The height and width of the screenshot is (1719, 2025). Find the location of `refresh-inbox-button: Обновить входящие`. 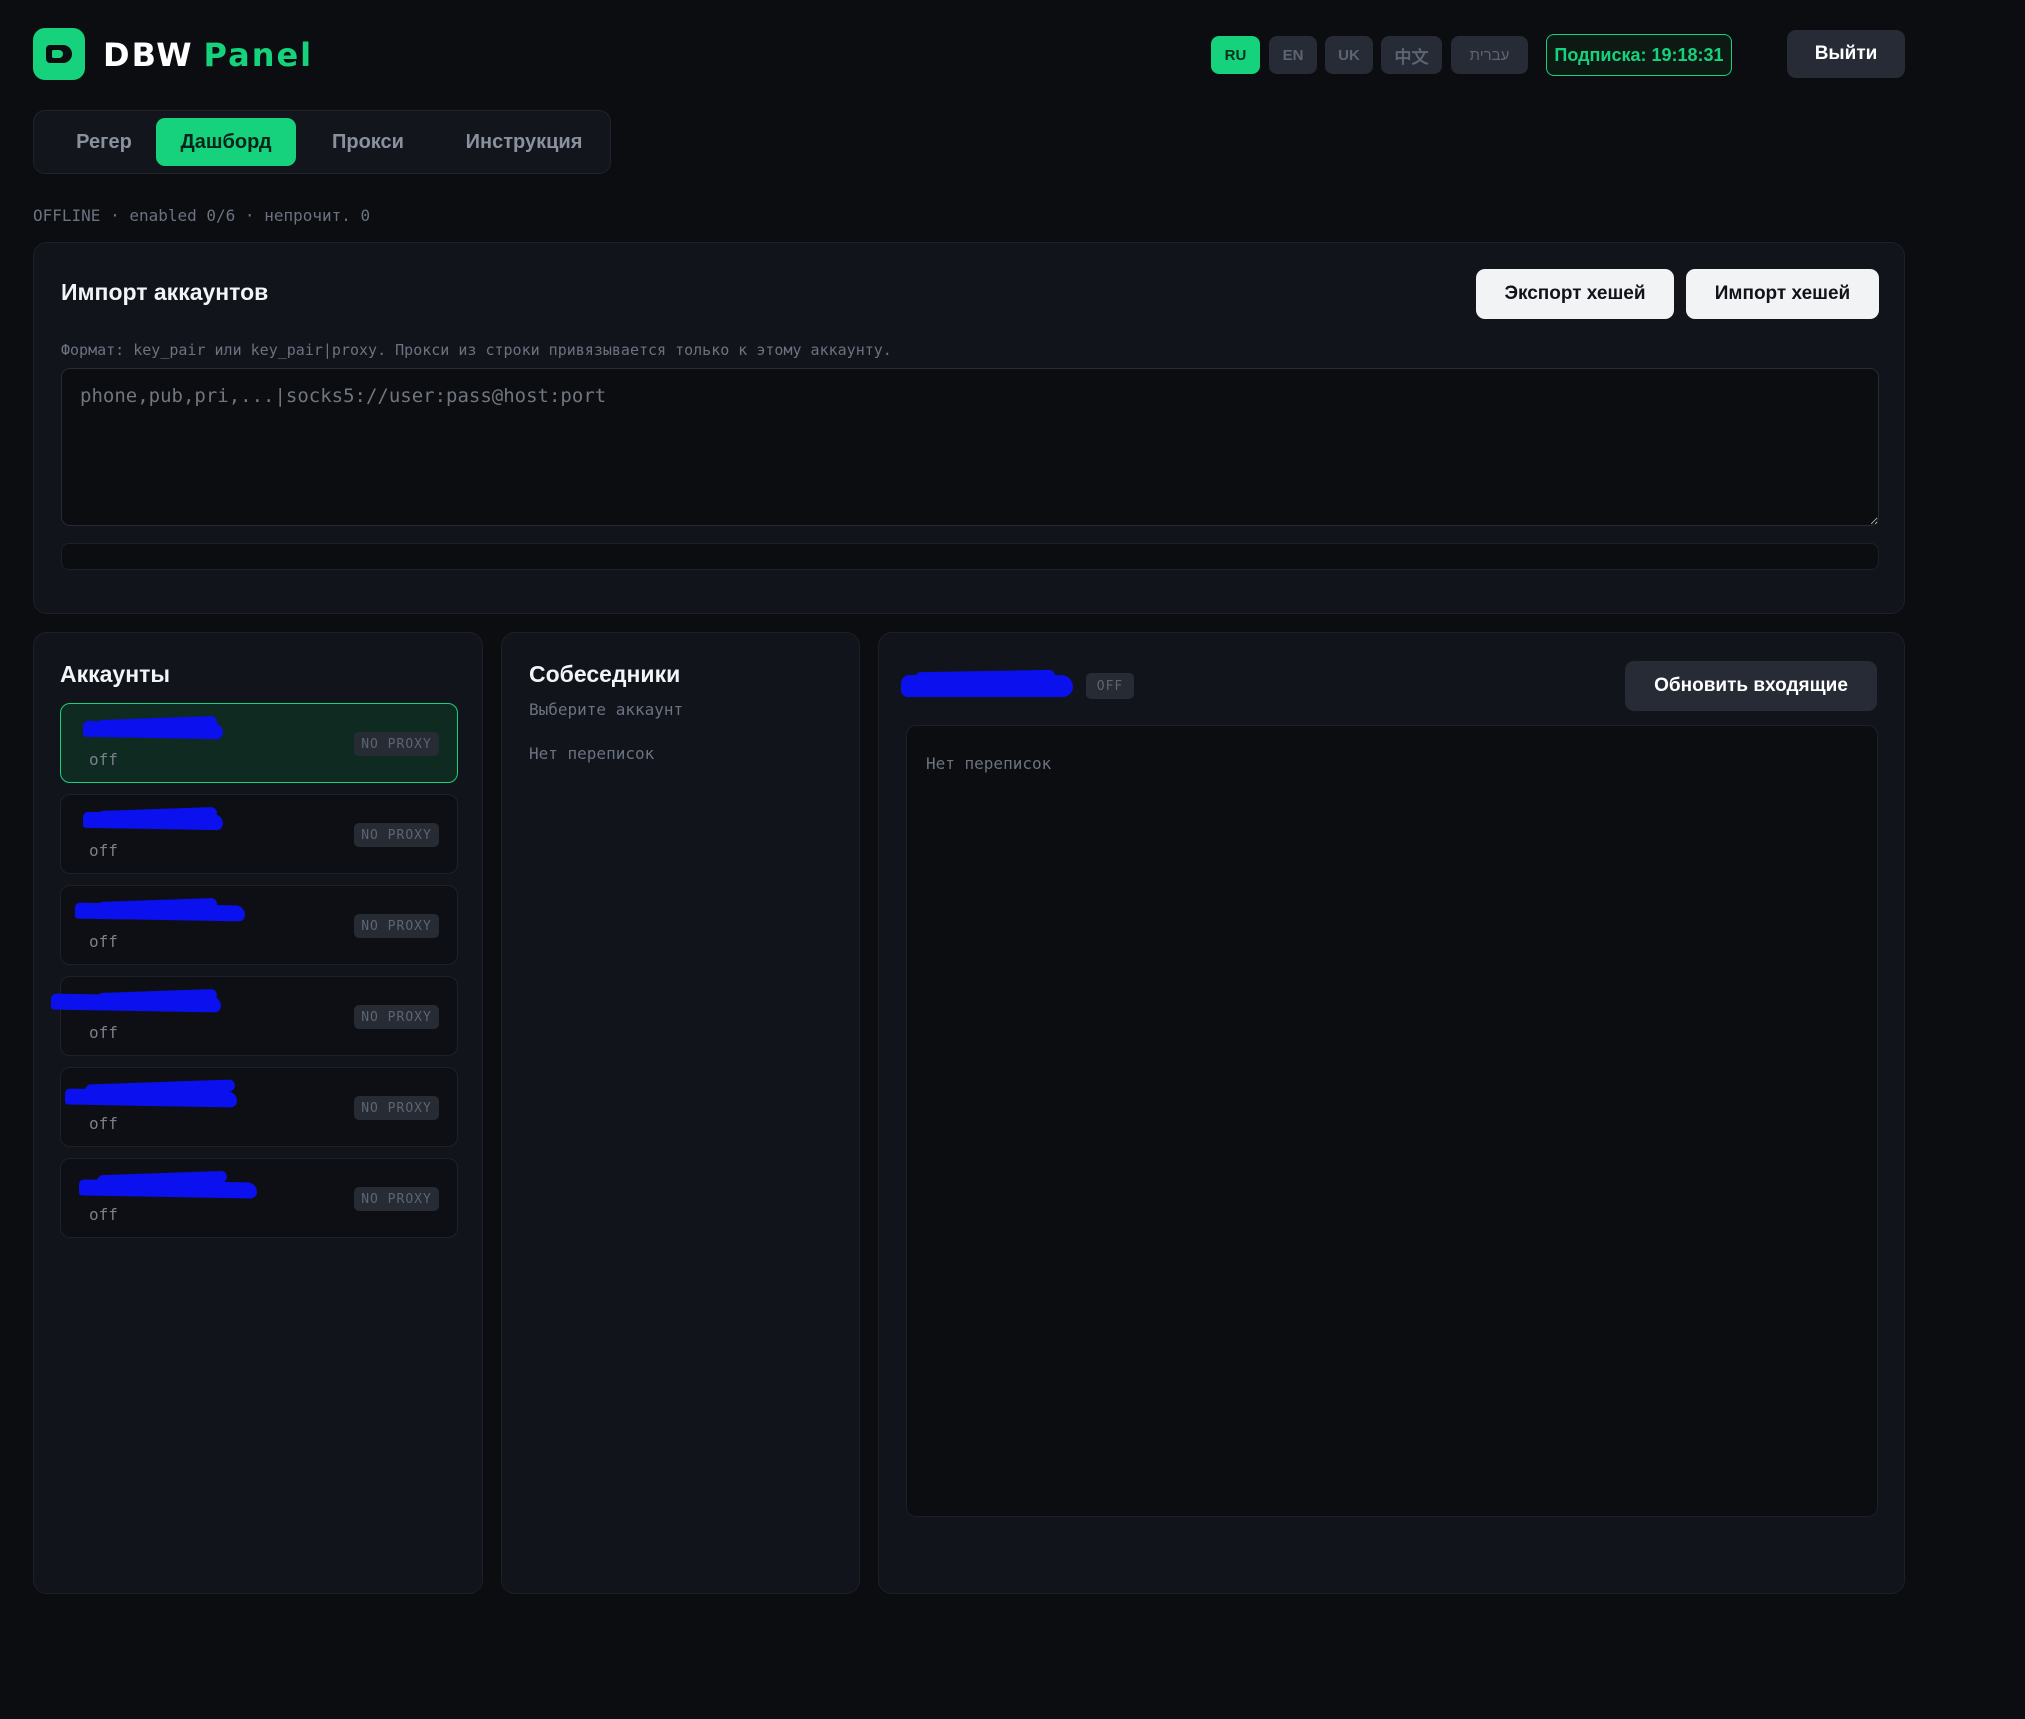

refresh-inbox-button: Обновить входящие is located at coordinates (1751, 686).